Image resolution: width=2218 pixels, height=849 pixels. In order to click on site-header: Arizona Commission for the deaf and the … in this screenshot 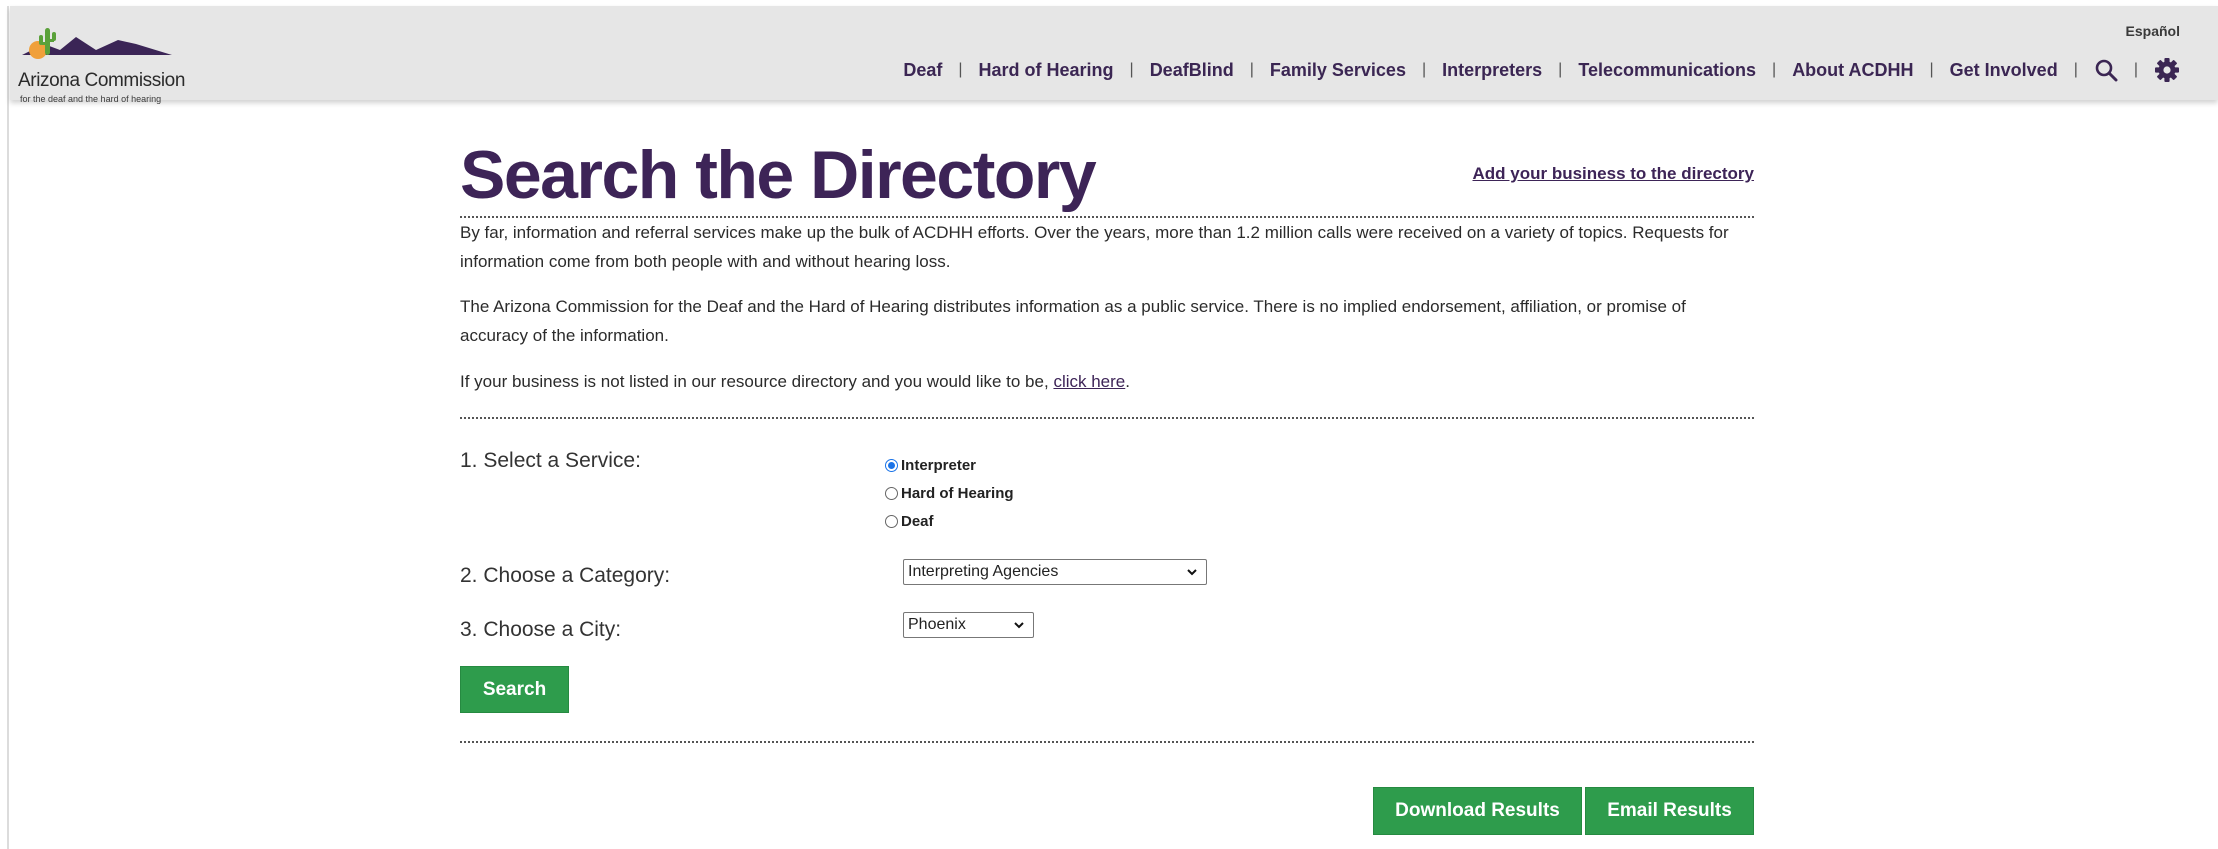, I will do `click(1114, 55)`.